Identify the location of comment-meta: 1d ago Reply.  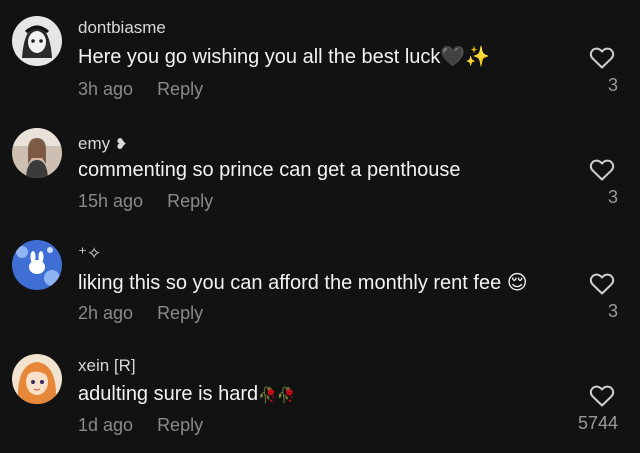
(140, 425).